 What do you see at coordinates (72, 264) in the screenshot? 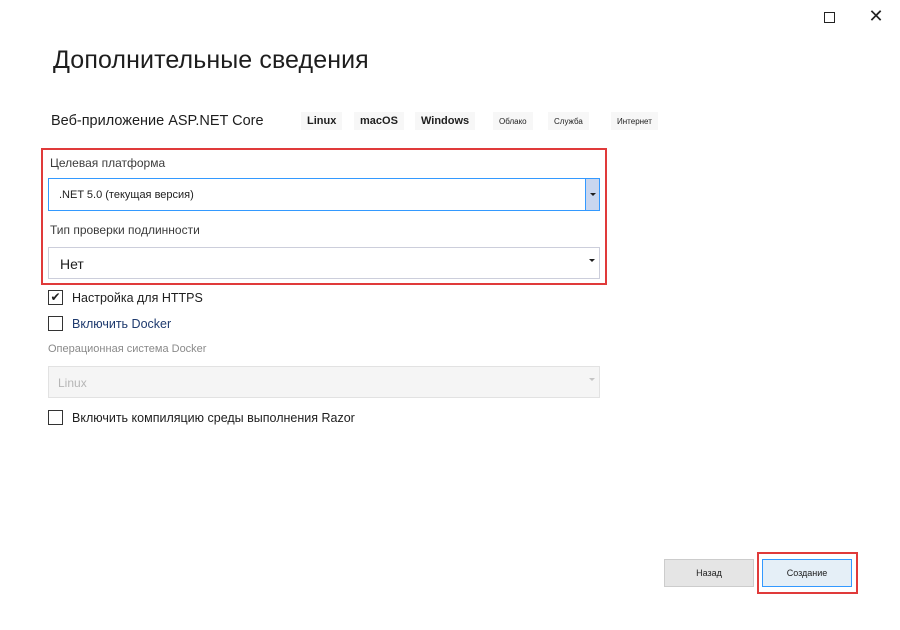
I see `auth-select-value: Нет` at bounding box center [72, 264].